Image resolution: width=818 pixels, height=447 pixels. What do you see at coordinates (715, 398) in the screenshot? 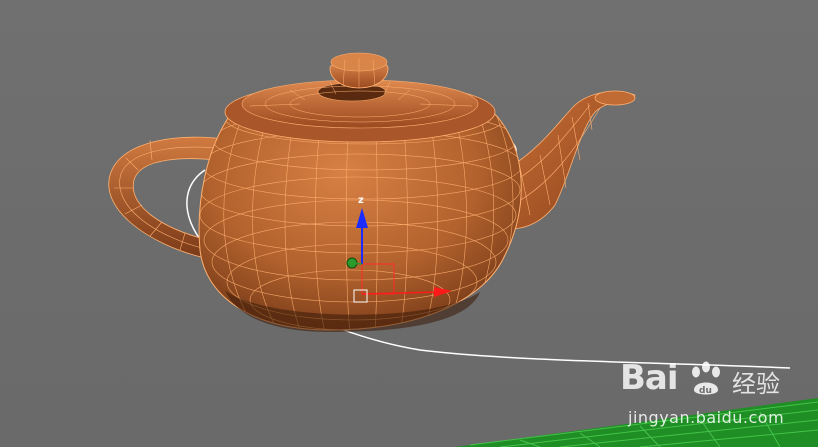
I see `baidu-jingyan-watermark: Bai du 经验 jingyan.baidu.com` at bounding box center [715, 398].